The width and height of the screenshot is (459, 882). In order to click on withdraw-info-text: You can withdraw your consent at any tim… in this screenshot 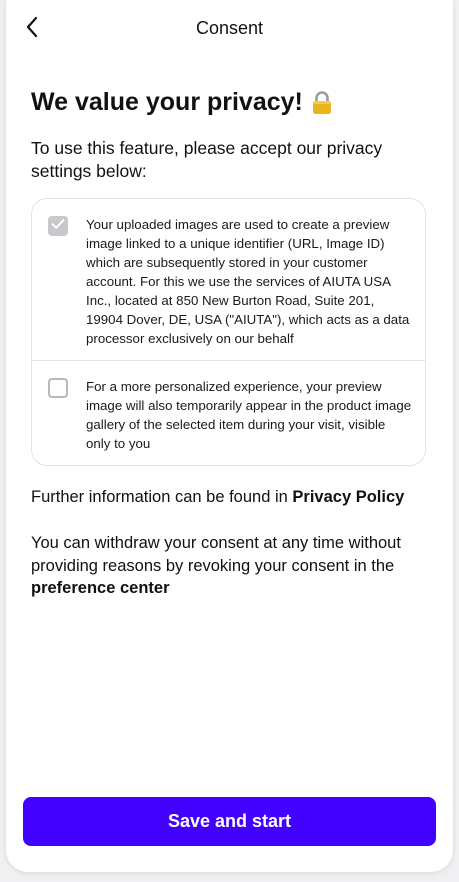, I will do `click(216, 554)`.